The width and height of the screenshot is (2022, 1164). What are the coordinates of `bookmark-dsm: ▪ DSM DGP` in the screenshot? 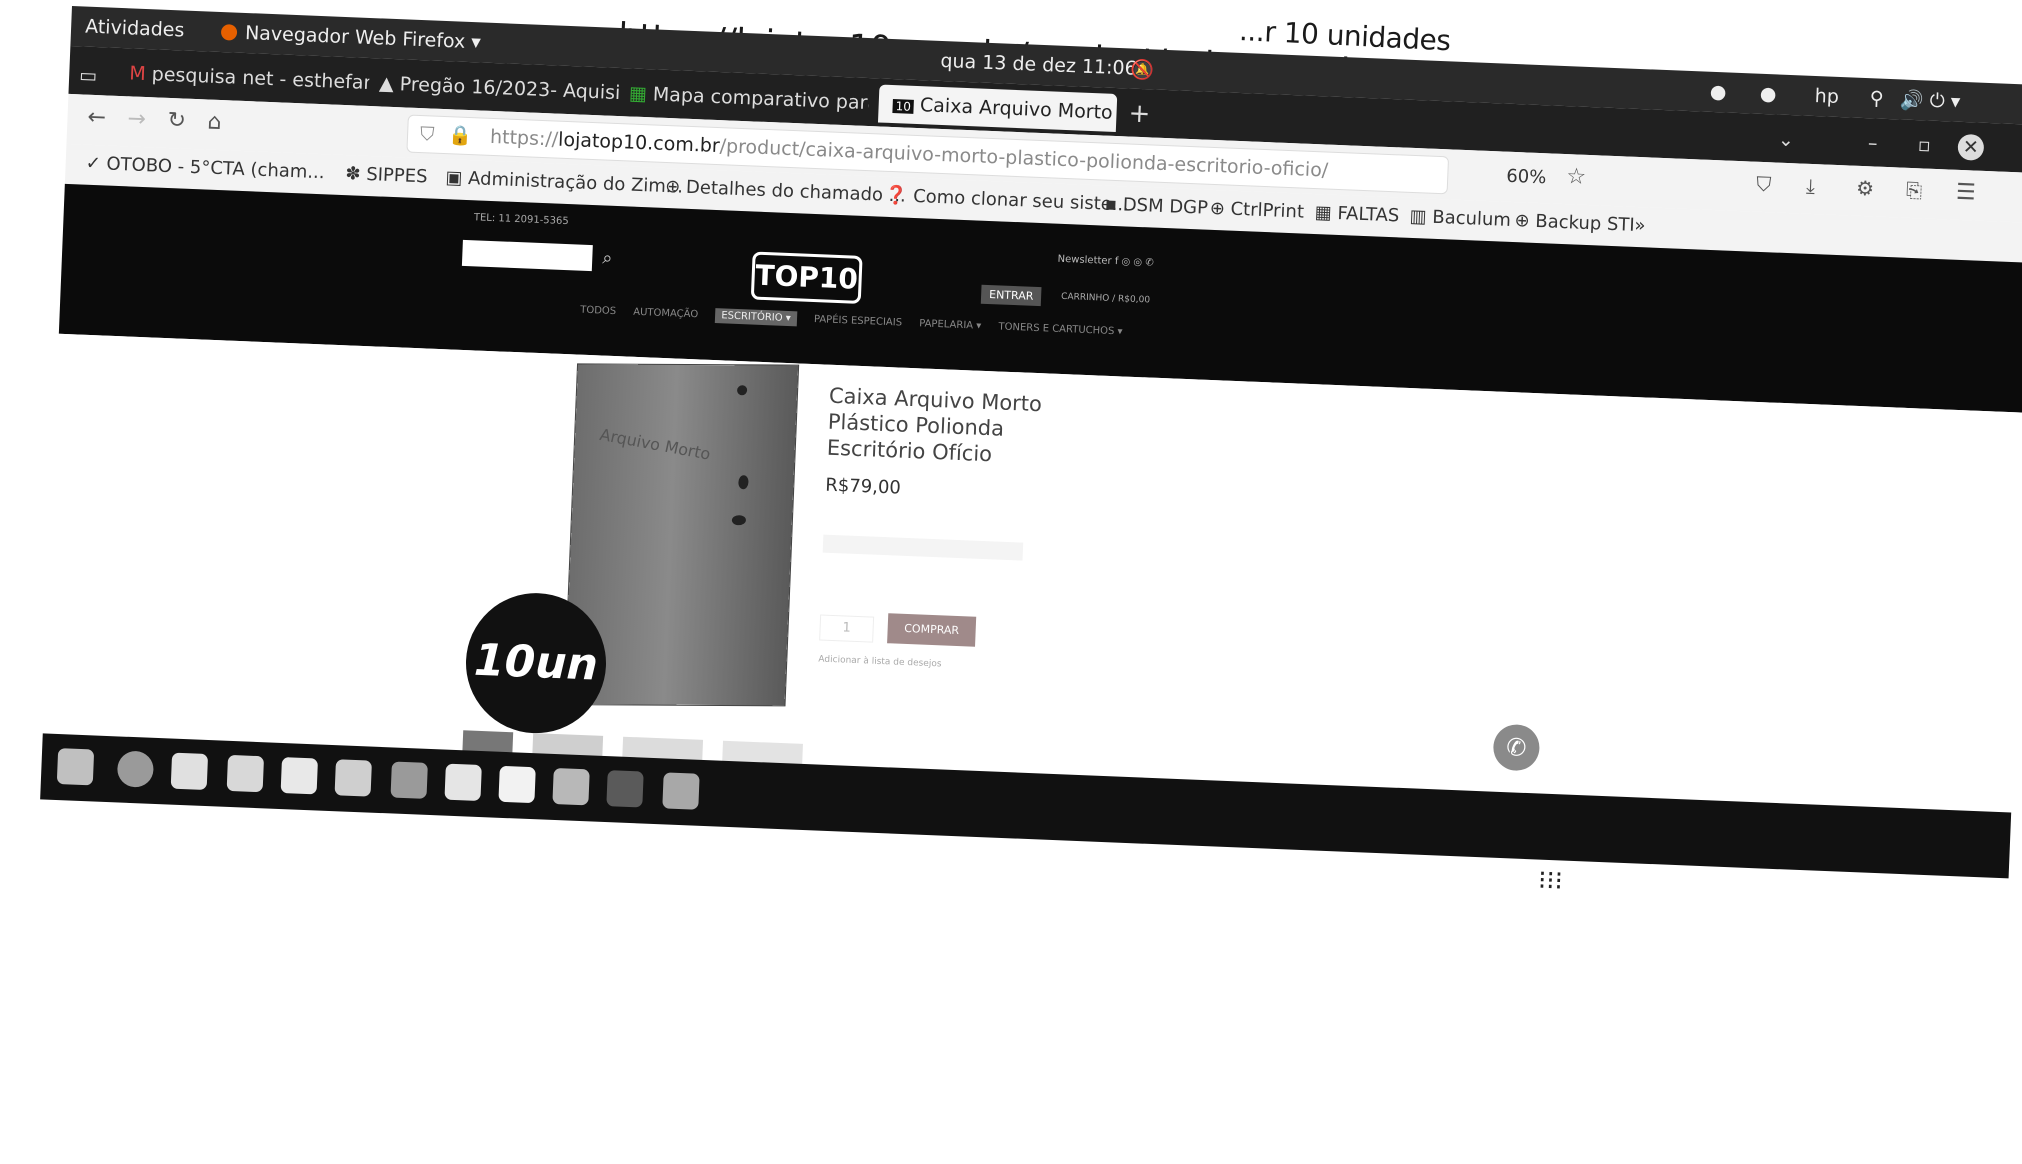 It's located at (1156, 206).